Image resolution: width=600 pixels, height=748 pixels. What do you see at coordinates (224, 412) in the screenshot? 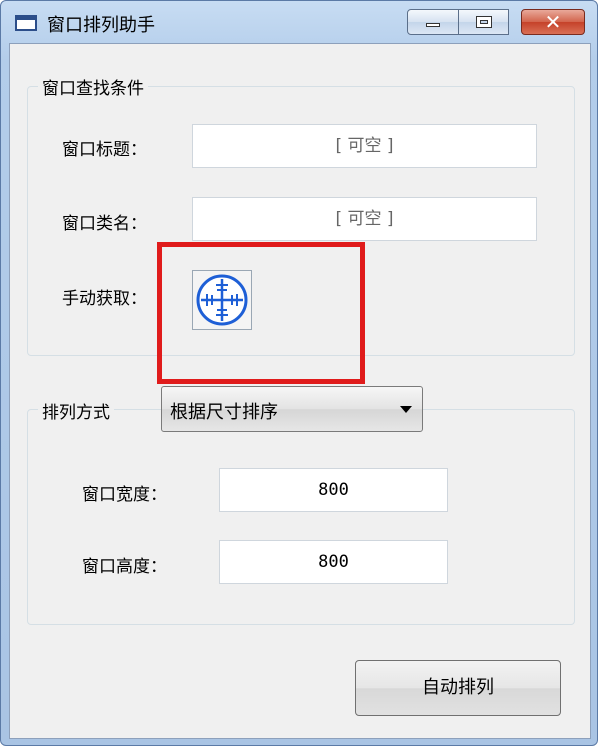
I see `arrange-mode-value: 根据尺寸排序` at bounding box center [224, 412].